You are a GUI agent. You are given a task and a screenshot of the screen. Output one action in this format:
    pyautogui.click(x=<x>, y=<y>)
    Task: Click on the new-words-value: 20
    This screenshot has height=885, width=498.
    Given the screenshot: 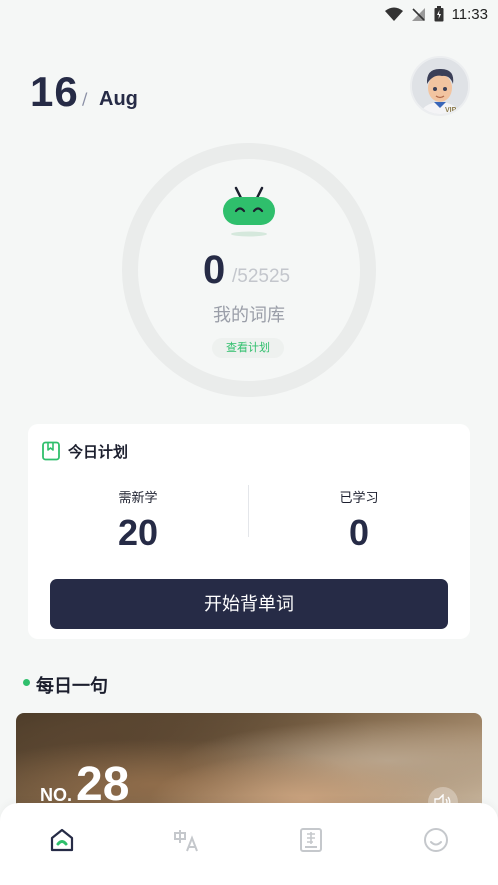 What is the action you would take?
    pyautogui.click(x=138, y=532)
    